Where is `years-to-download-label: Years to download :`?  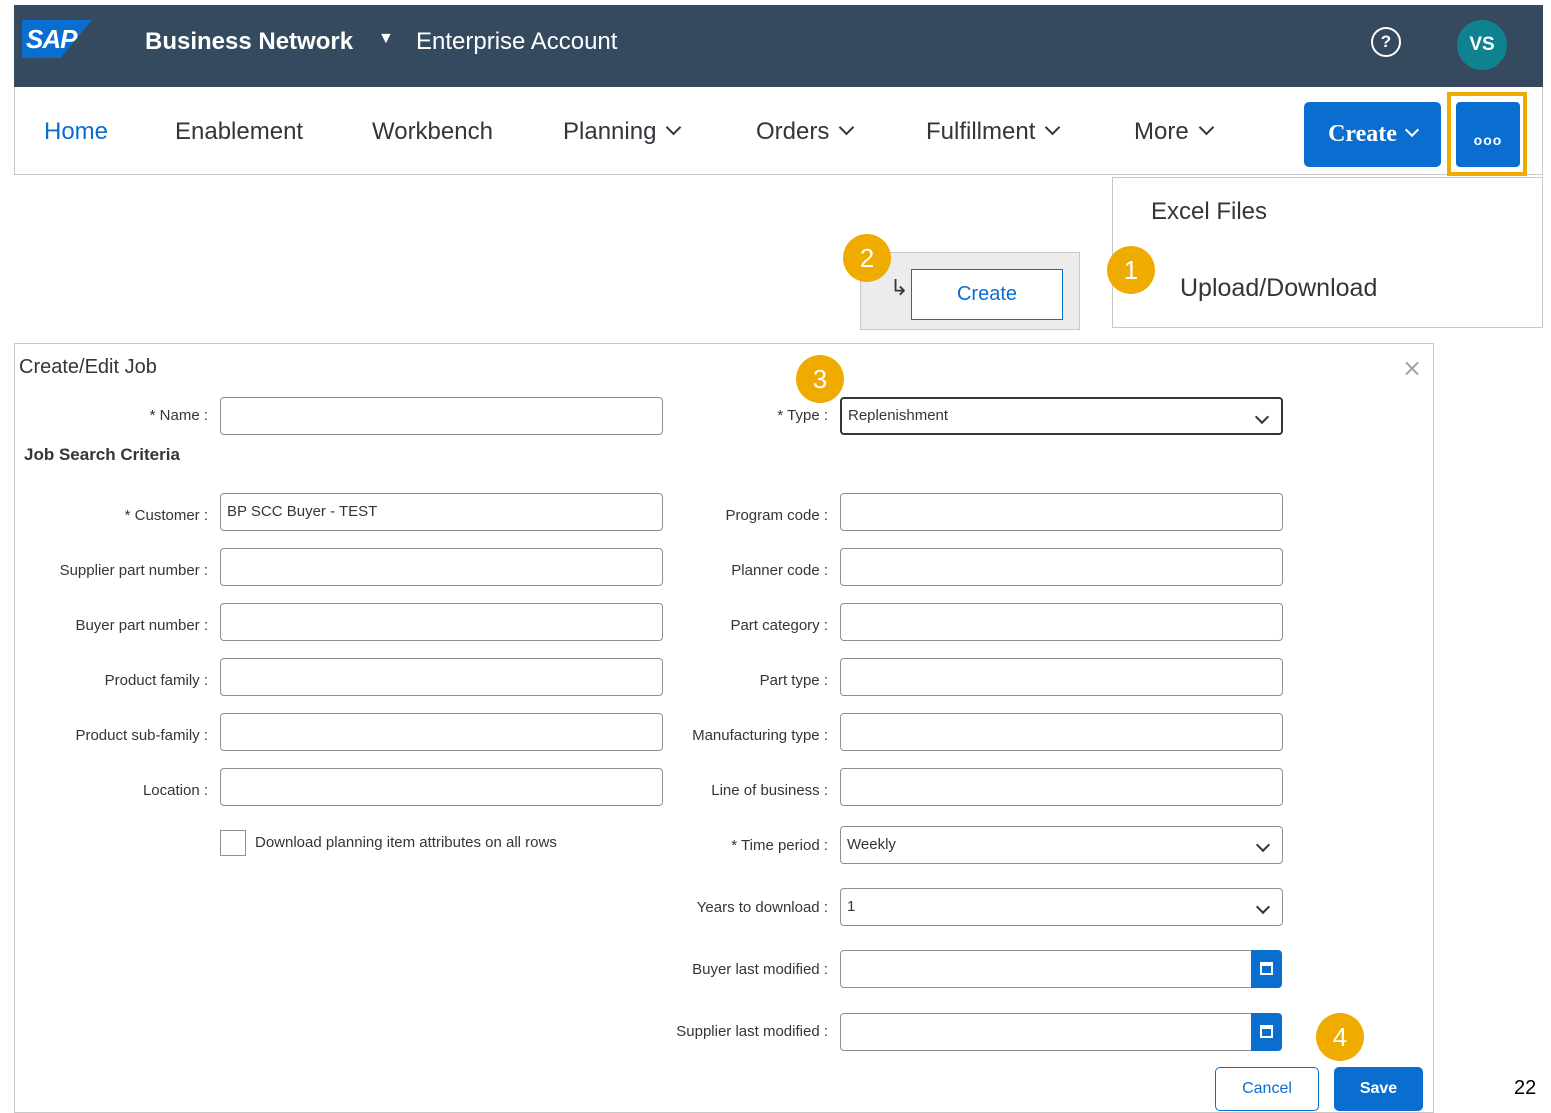
years-to-download-label: Years to download : is located at coordinates (762, 907).